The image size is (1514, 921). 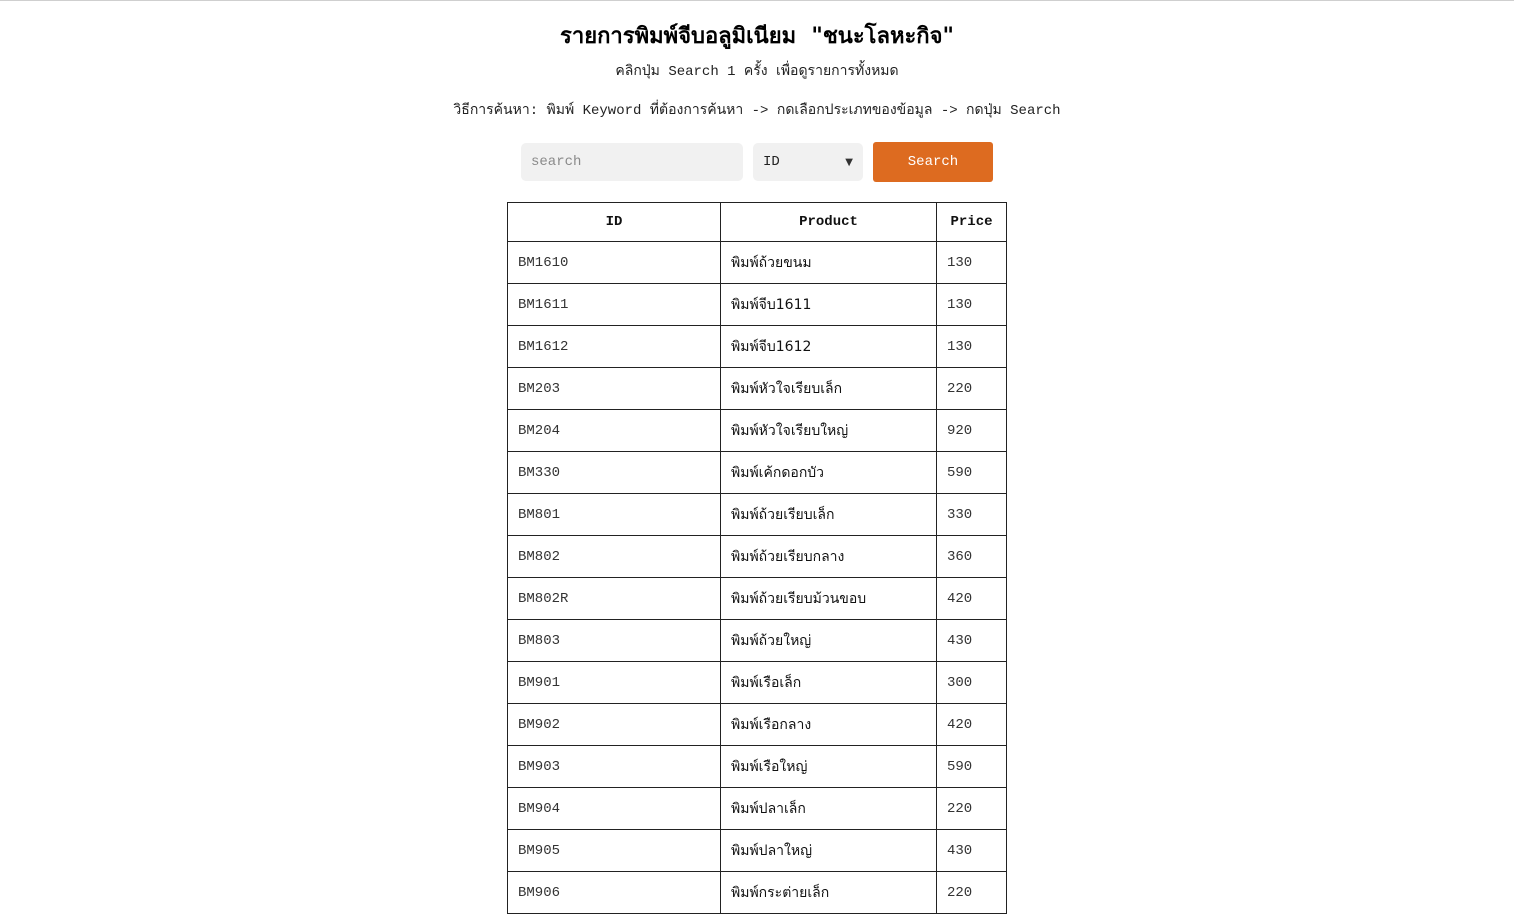 I want to click on search-input, so click(x=632, y=162).